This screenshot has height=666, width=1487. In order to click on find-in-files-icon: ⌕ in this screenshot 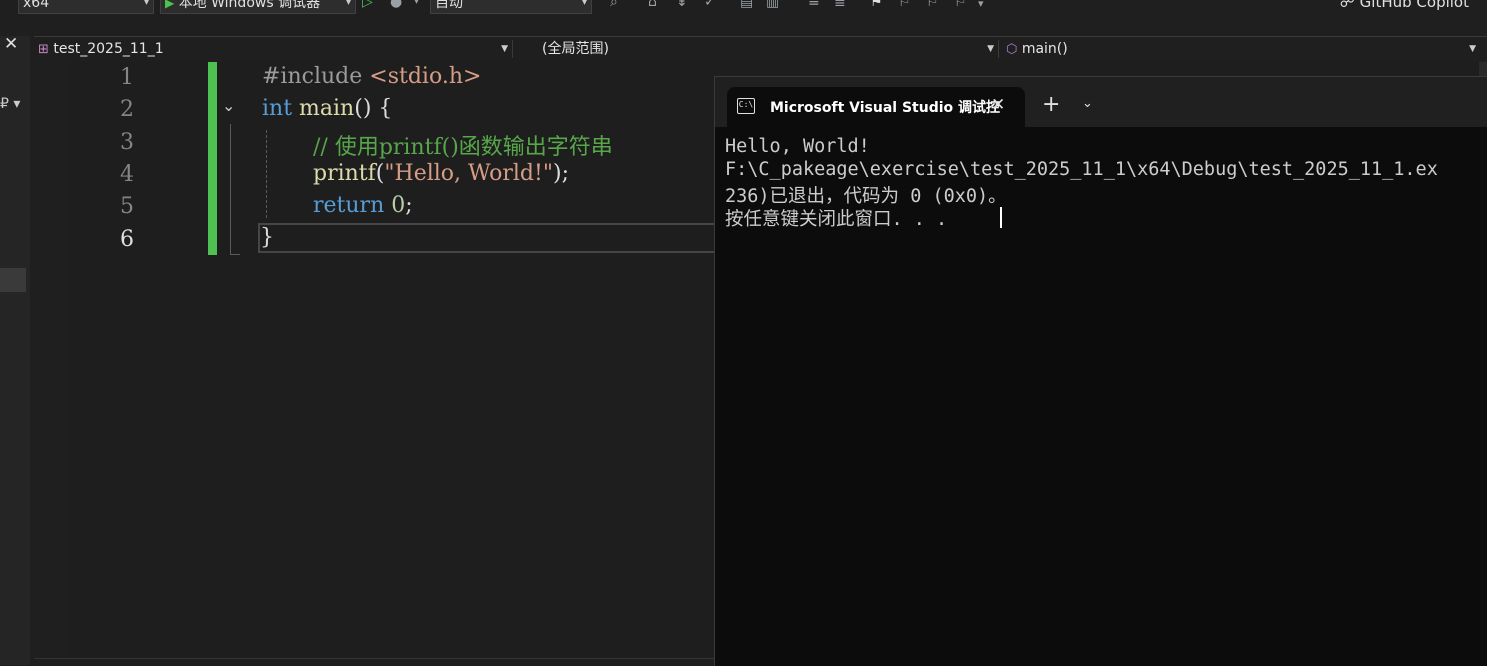, I will do `click(614, 5)`.